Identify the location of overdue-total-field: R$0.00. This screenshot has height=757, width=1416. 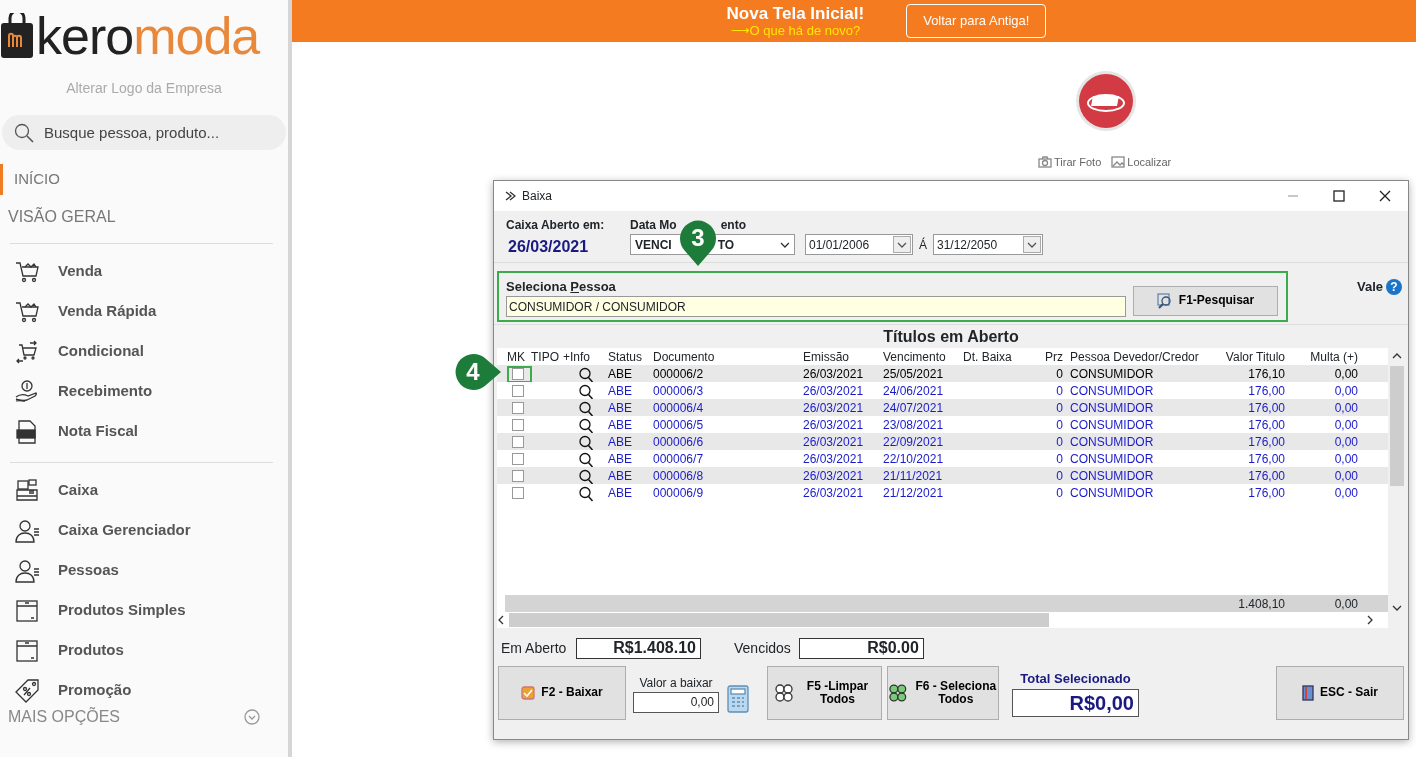
(861, 648).